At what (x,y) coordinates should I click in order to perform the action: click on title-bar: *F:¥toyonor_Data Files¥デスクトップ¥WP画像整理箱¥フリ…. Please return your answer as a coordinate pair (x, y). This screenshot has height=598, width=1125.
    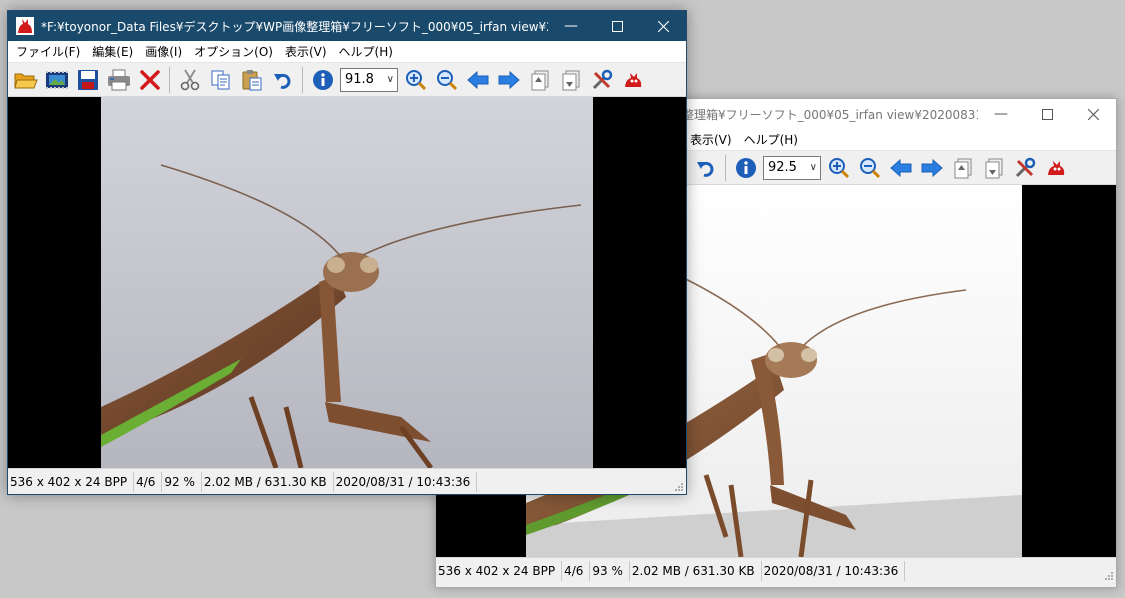
    Looking at the image, I should click on (347, 26).